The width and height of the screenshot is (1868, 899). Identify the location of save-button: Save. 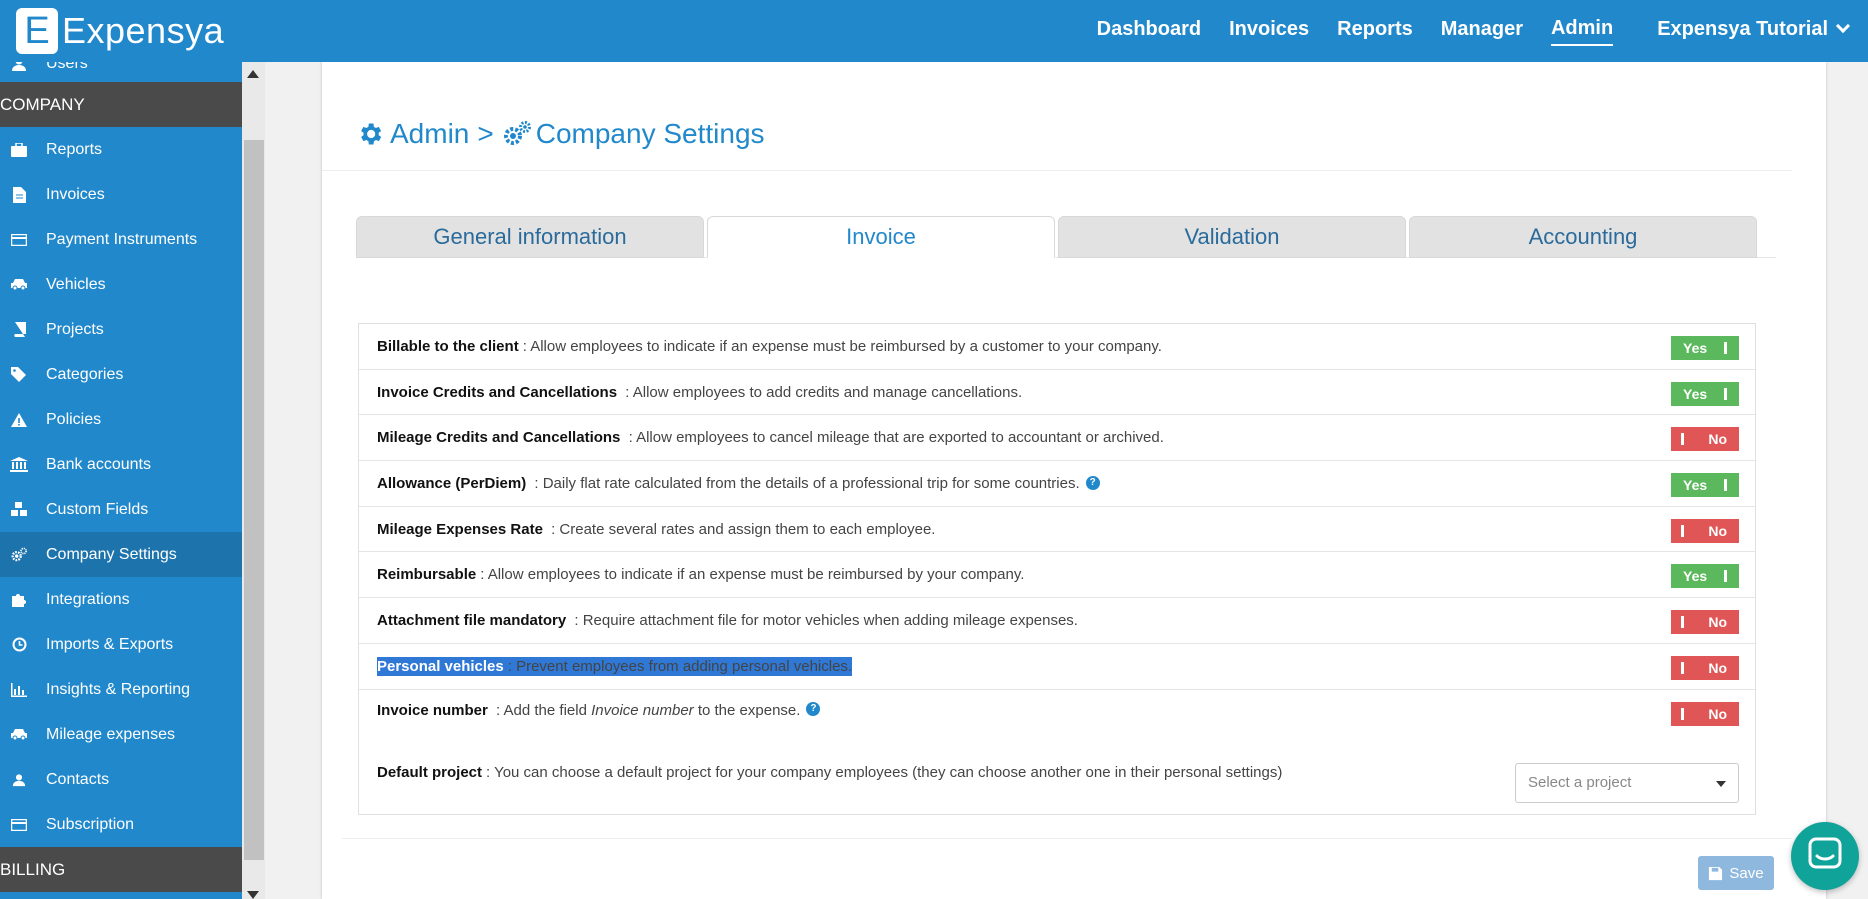
(1736, 873).